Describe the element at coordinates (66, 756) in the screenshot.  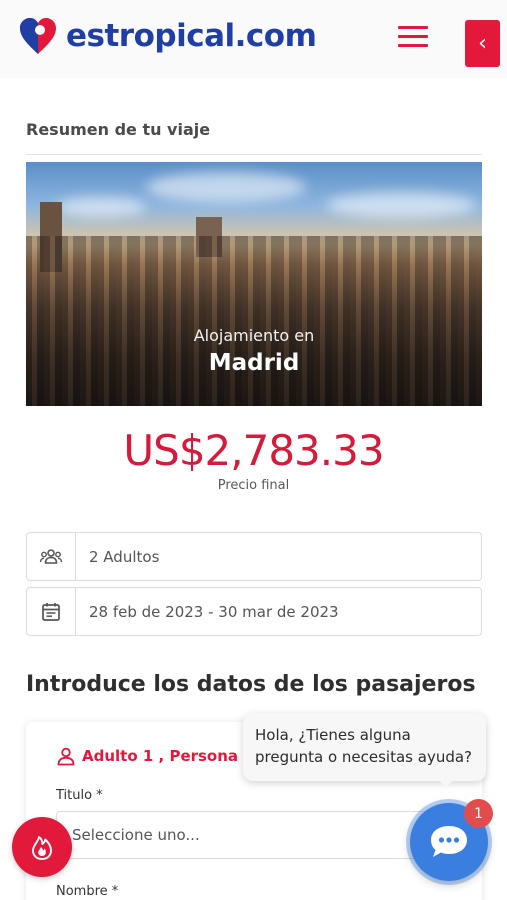
I see `person-icon` at that location.